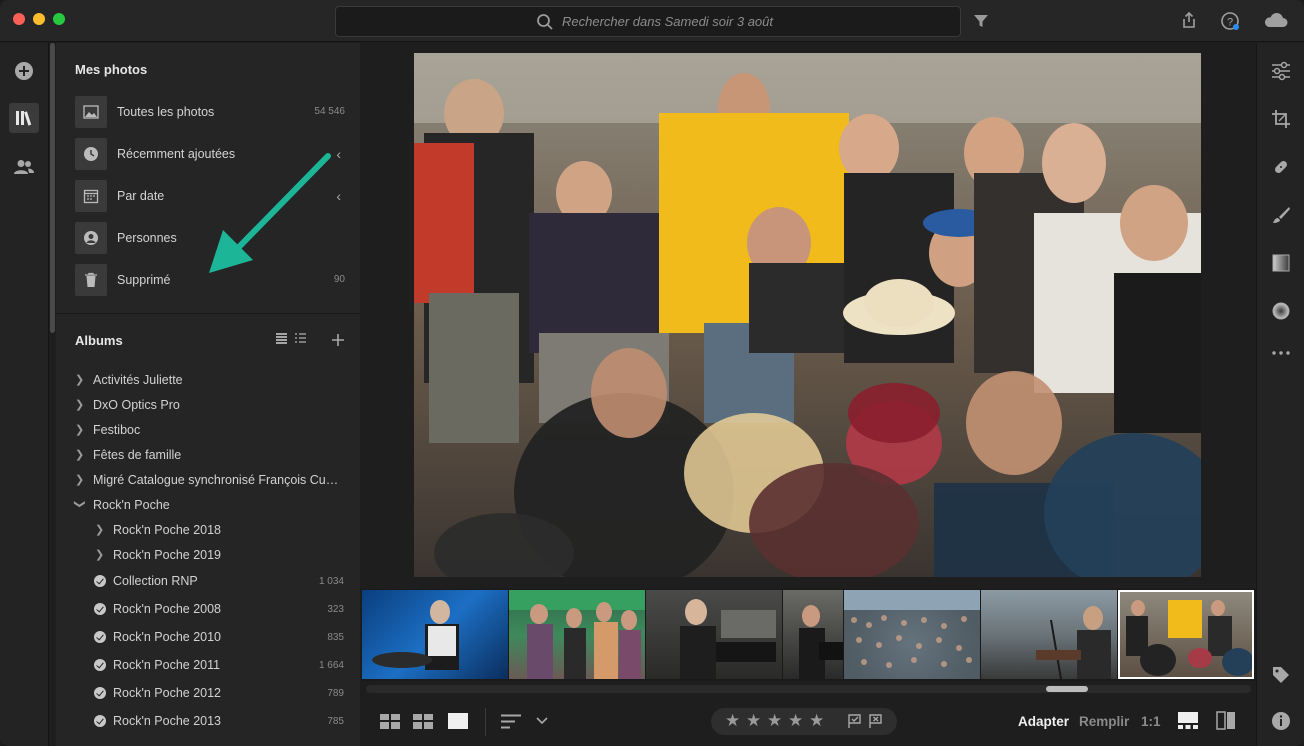 The image size is (1304, 746). What do you see at coordinates (804, 721) in the screenshot?
I see `rating-flag-bar: ★ ★ ★ ★ ★` at bounding box center [804, 721].